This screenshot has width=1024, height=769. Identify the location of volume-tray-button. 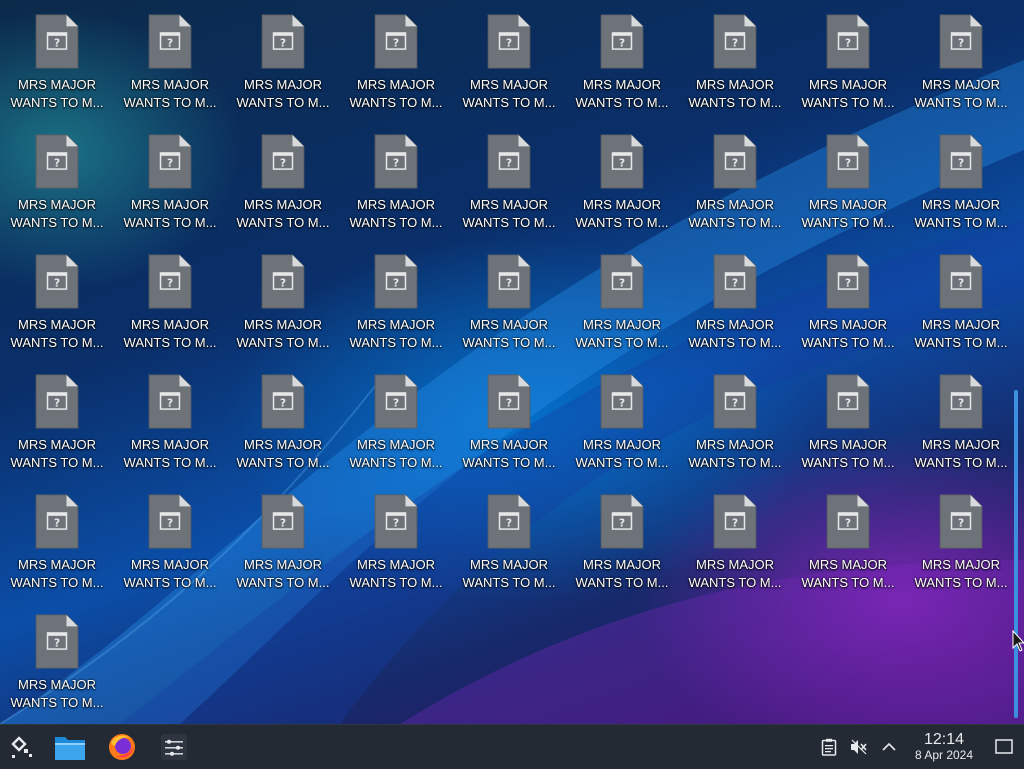
(859, 747).